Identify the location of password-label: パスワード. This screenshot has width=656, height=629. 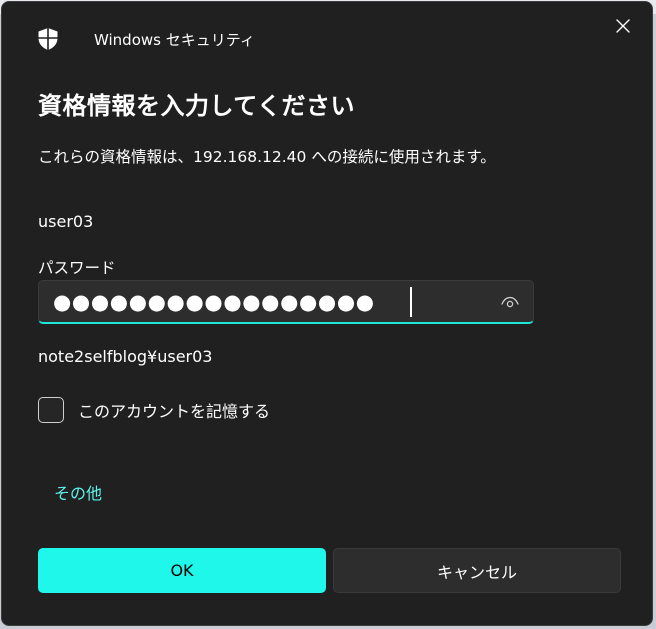
(77, 268).